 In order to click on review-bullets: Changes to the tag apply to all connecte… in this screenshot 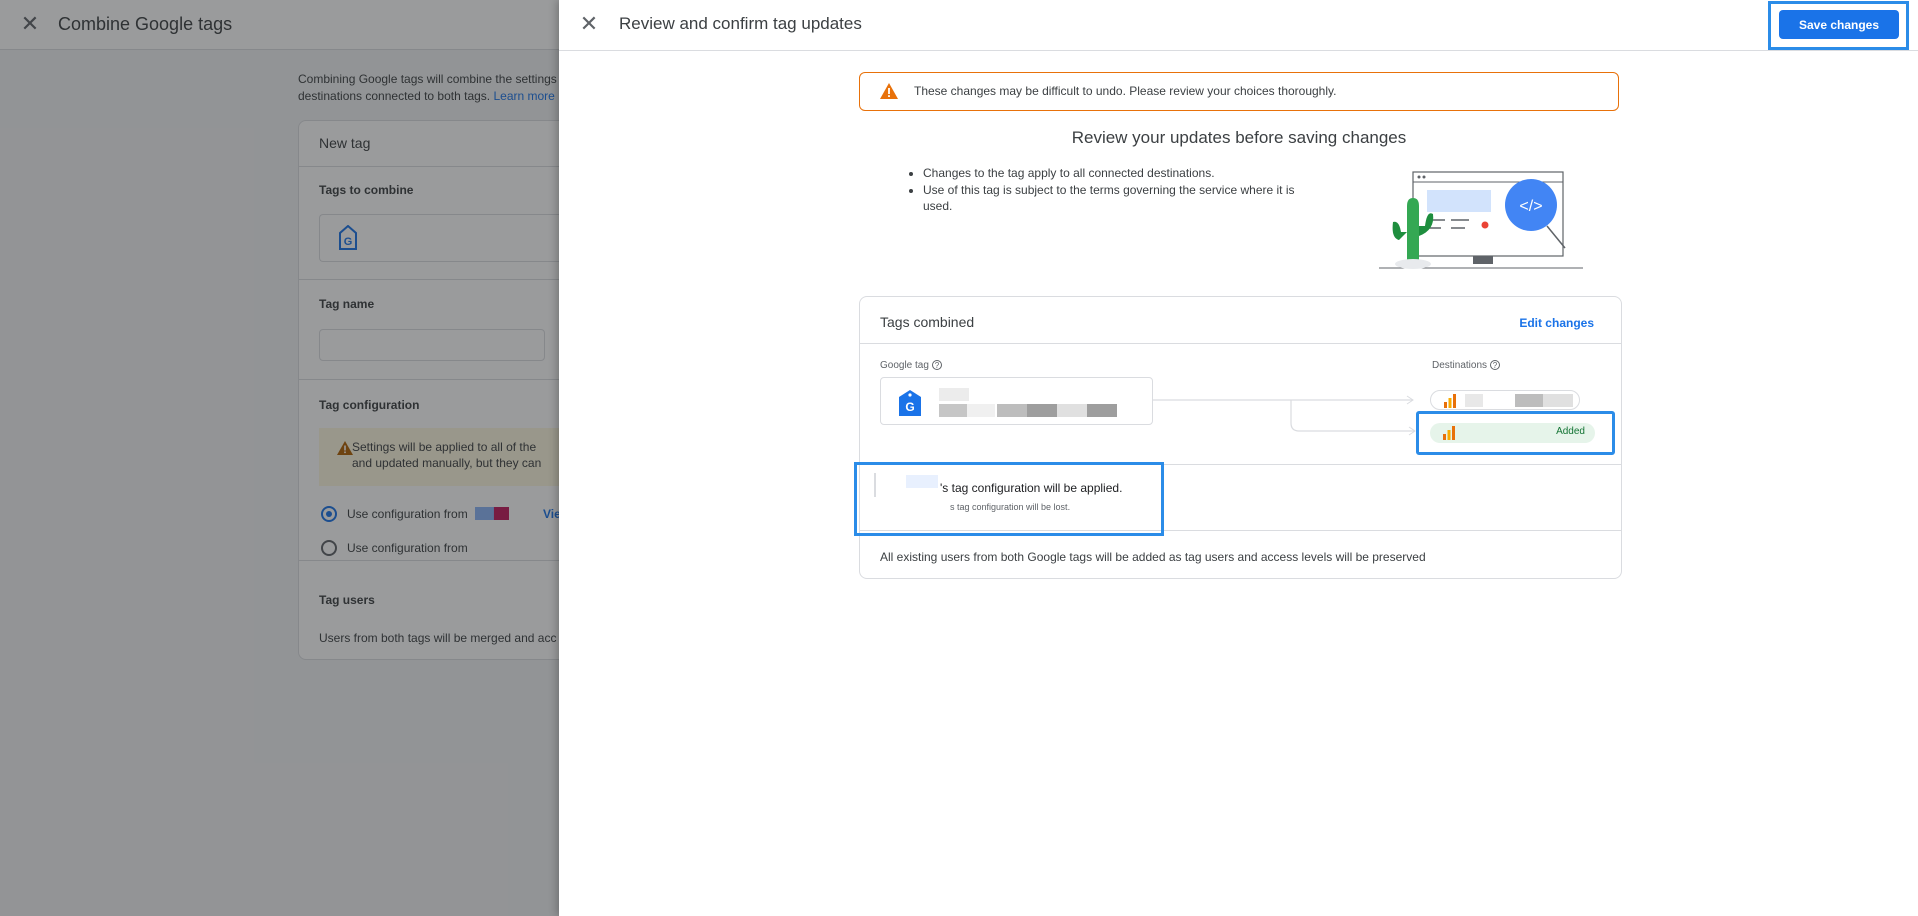, I will do `click(1123, 190)`.